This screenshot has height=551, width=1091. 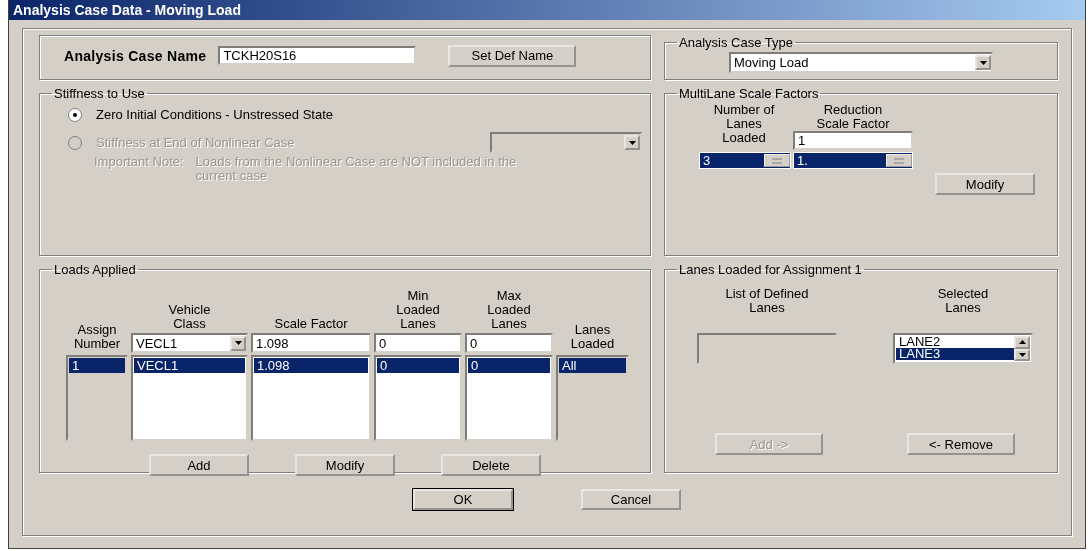 I want to click on column-header: Number of Lanes Loaded, so click(x=744, y=124).